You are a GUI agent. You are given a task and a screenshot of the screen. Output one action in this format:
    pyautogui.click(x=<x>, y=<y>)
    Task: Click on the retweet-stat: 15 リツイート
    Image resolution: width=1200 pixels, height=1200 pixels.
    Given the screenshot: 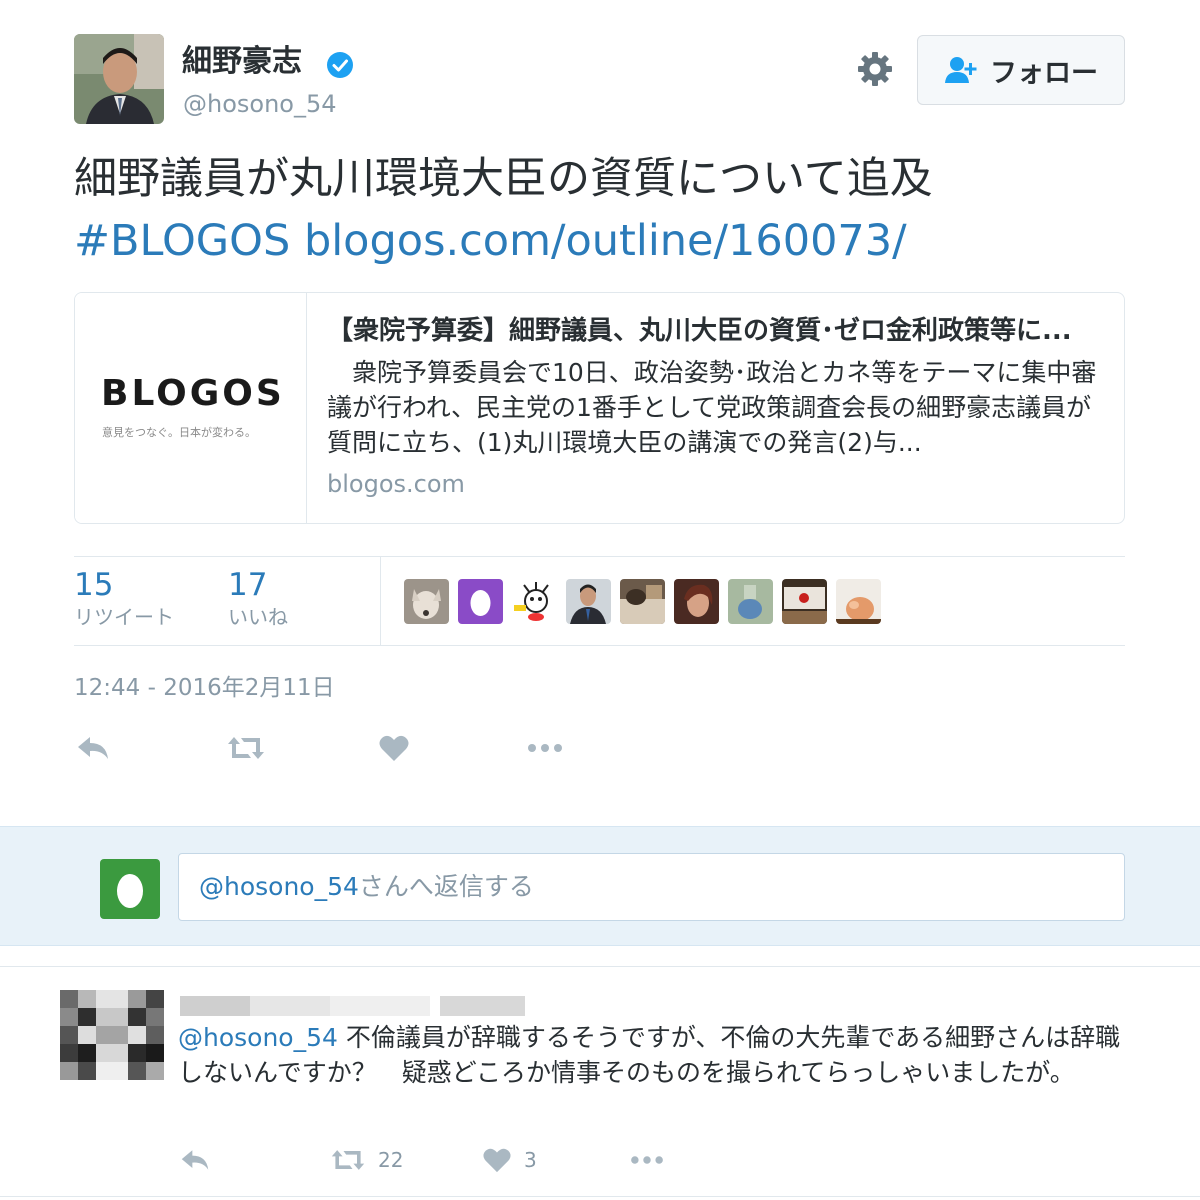 What is the action you would take?
    pyautogui.click(x=124, y=599)
    